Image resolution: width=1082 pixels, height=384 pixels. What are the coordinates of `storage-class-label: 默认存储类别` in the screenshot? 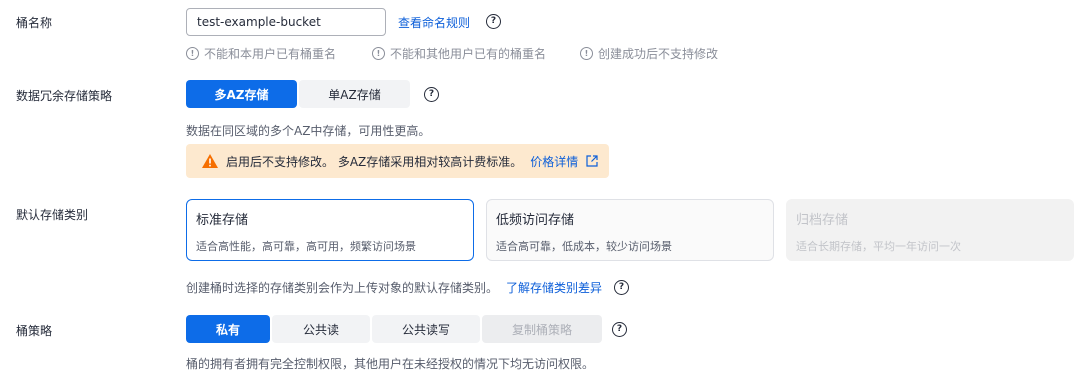 It's located at (52, 215).